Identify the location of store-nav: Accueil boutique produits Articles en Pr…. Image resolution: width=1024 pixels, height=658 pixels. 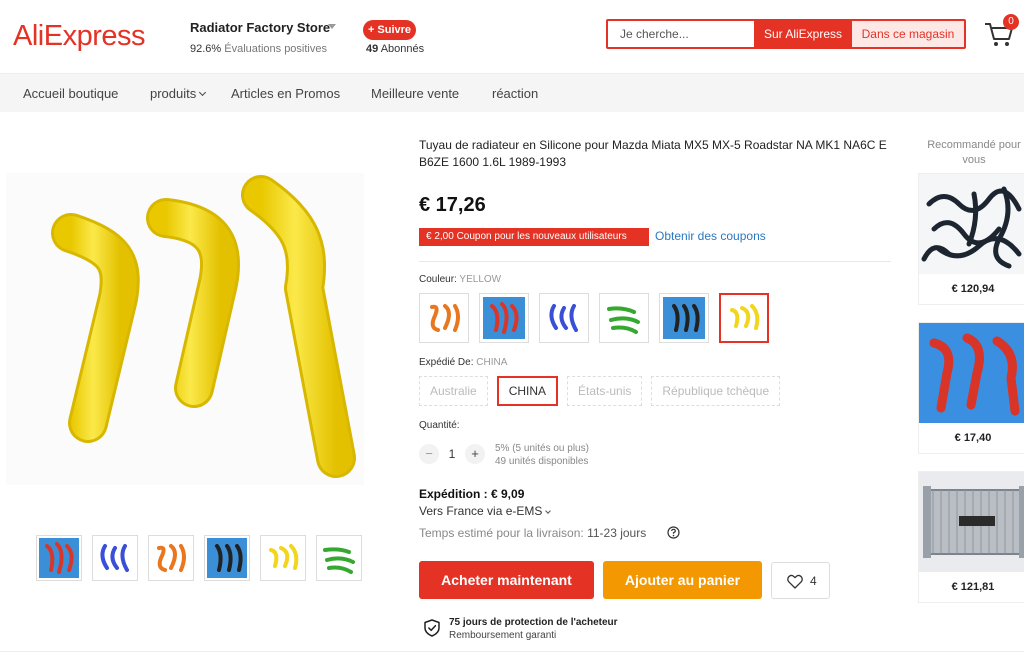
(512, 93).